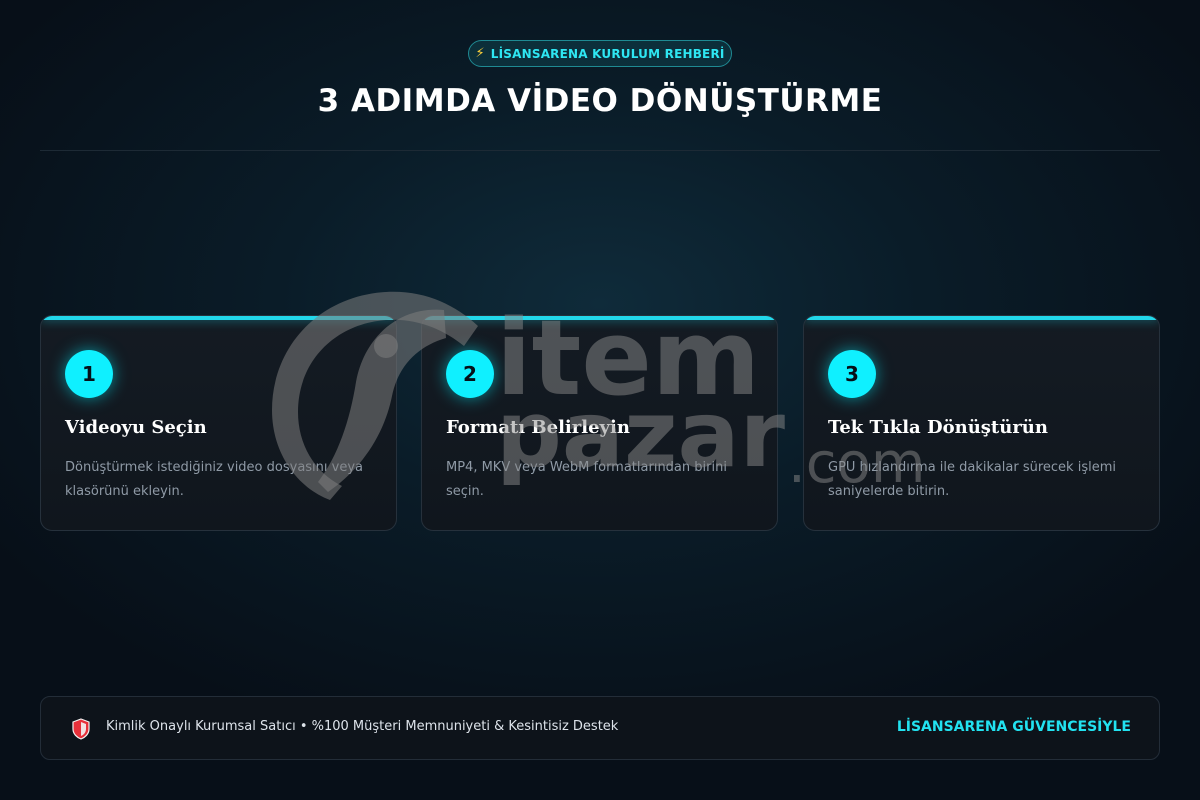  What do you see at coordinates (538, 427) in the screenshot?
I see `step-title-2: Formatı Belirleyin` at bounding box center [538, 427].